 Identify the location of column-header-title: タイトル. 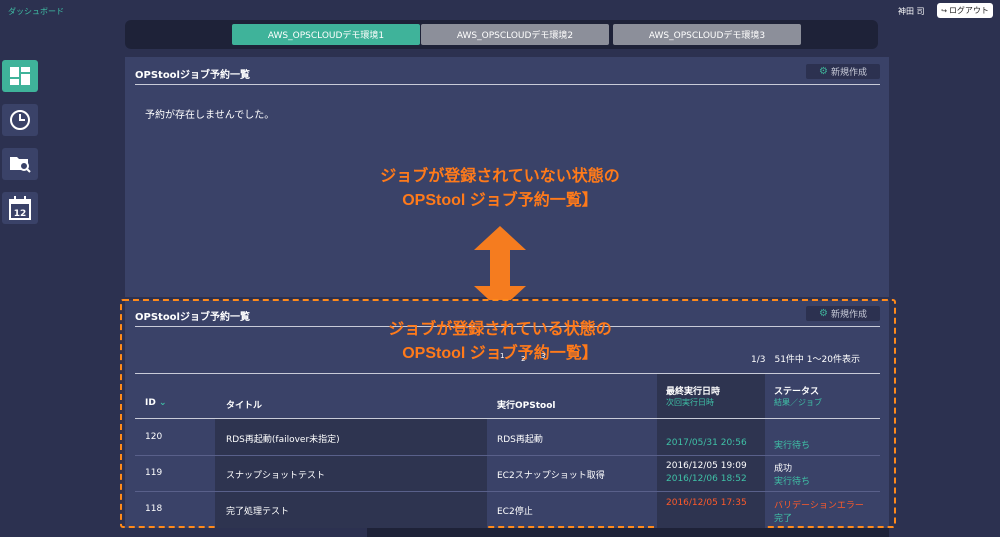
(244, 406).